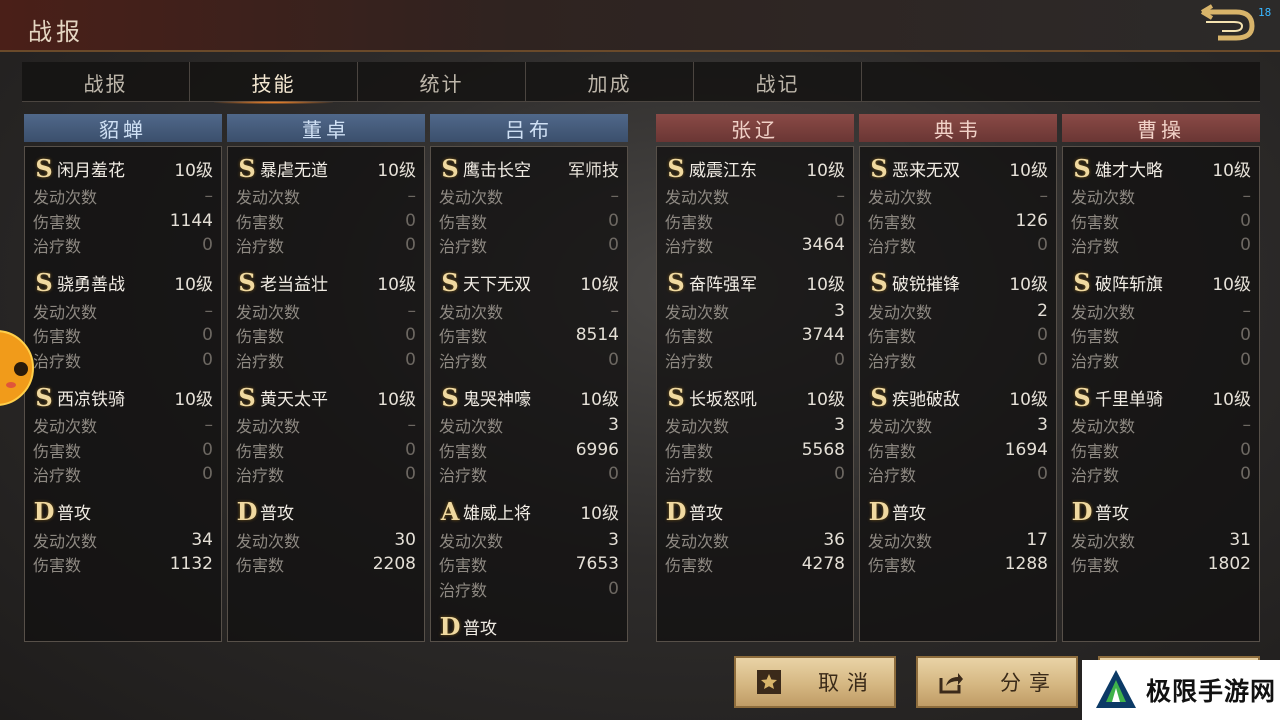 The width and height of the screenshot is (1280, 720). What do you see at coordinates (394, 564) in the screenshot?
I see `stat-value: 2208` at bounding box center [394, 564].